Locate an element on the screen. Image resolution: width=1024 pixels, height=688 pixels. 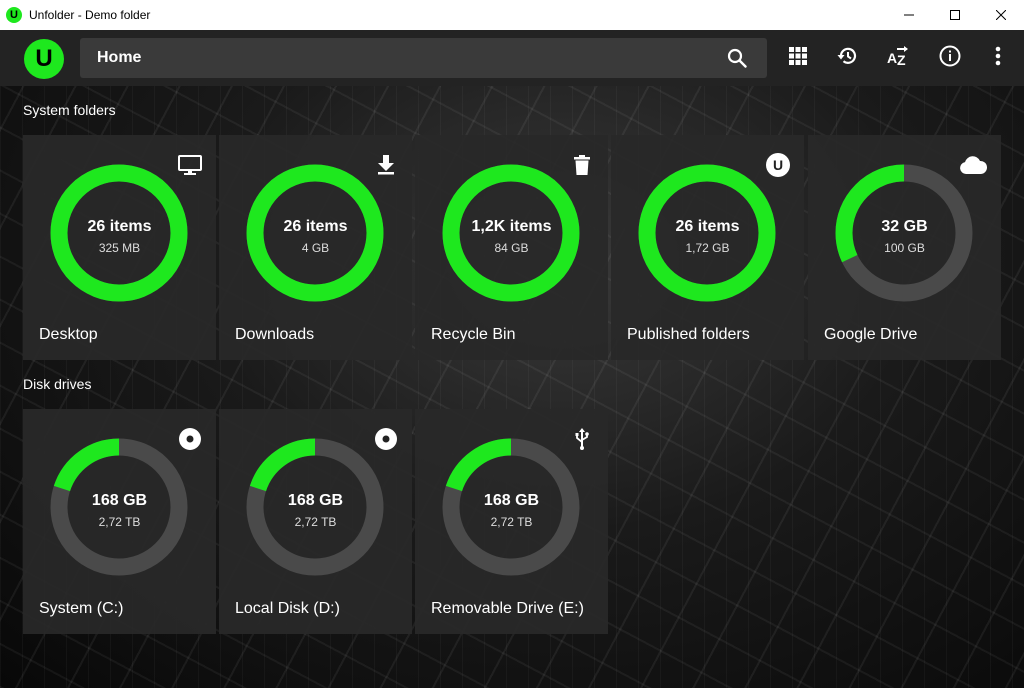
close-button is located at coordinates (1001, 15).